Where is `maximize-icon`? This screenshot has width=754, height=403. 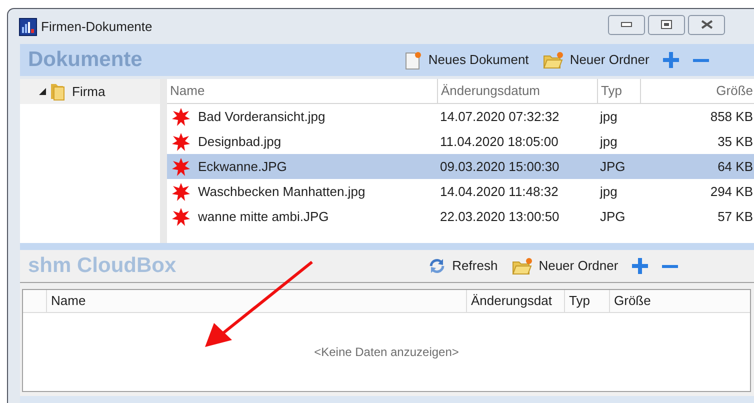
maximize-icon is located at coordinates (666, 24).